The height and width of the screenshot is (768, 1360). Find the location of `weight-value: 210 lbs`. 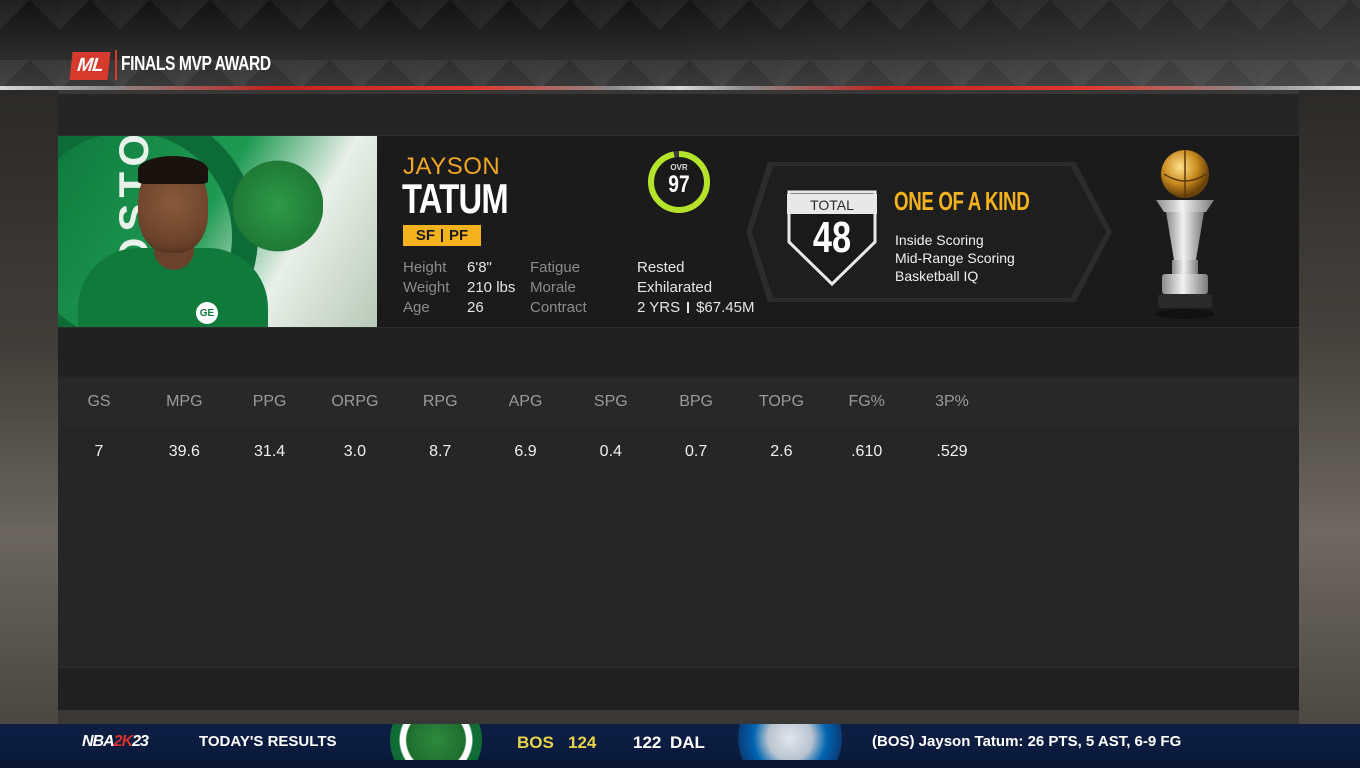

weight-value: 210 lbs is located at coordinates (491, 287).